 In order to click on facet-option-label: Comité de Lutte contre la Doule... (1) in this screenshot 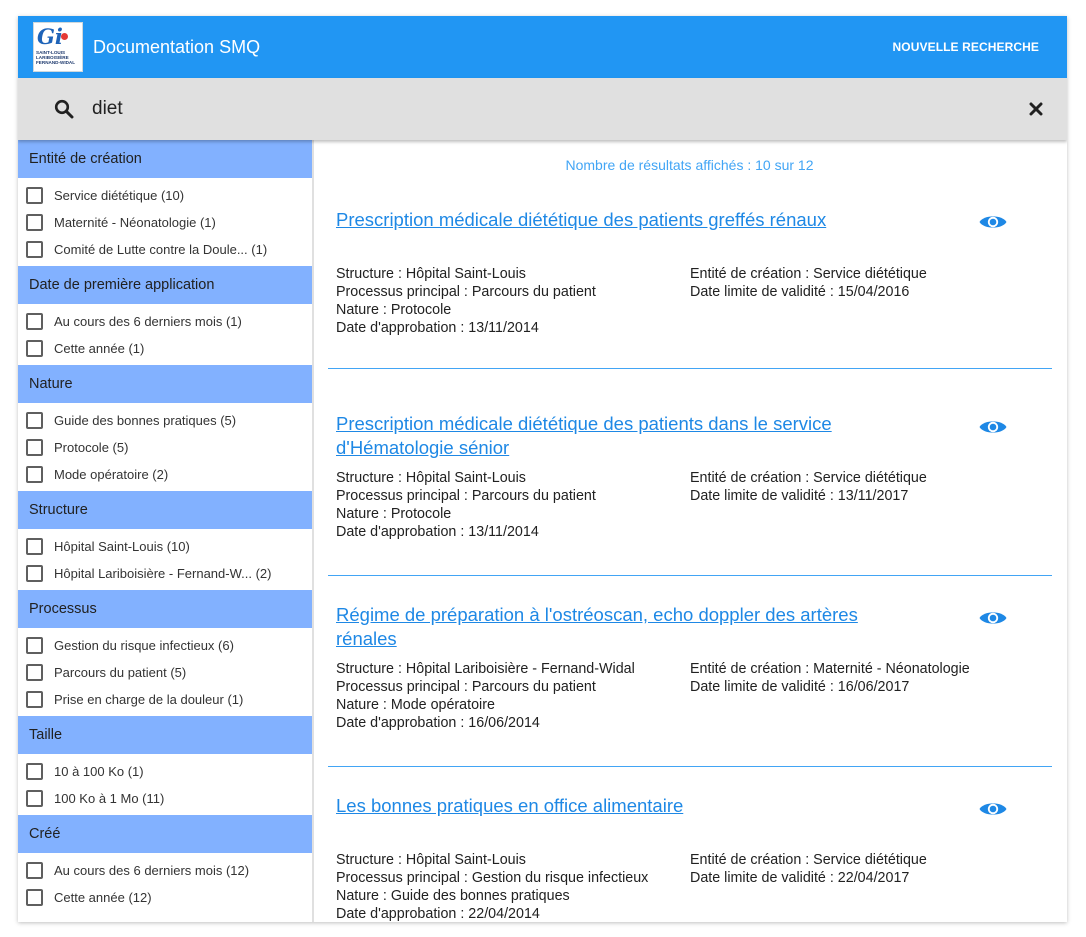, I will do `click(161, 249)`.